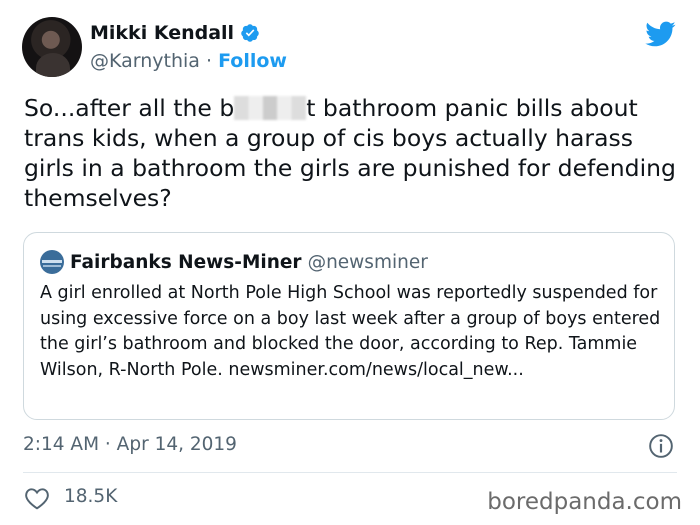 This screenshot has width=700, height=525. Describe the element at coordinates (162, 33) in the screenshot. I see `author-name: Mikki Kendall` at that location.